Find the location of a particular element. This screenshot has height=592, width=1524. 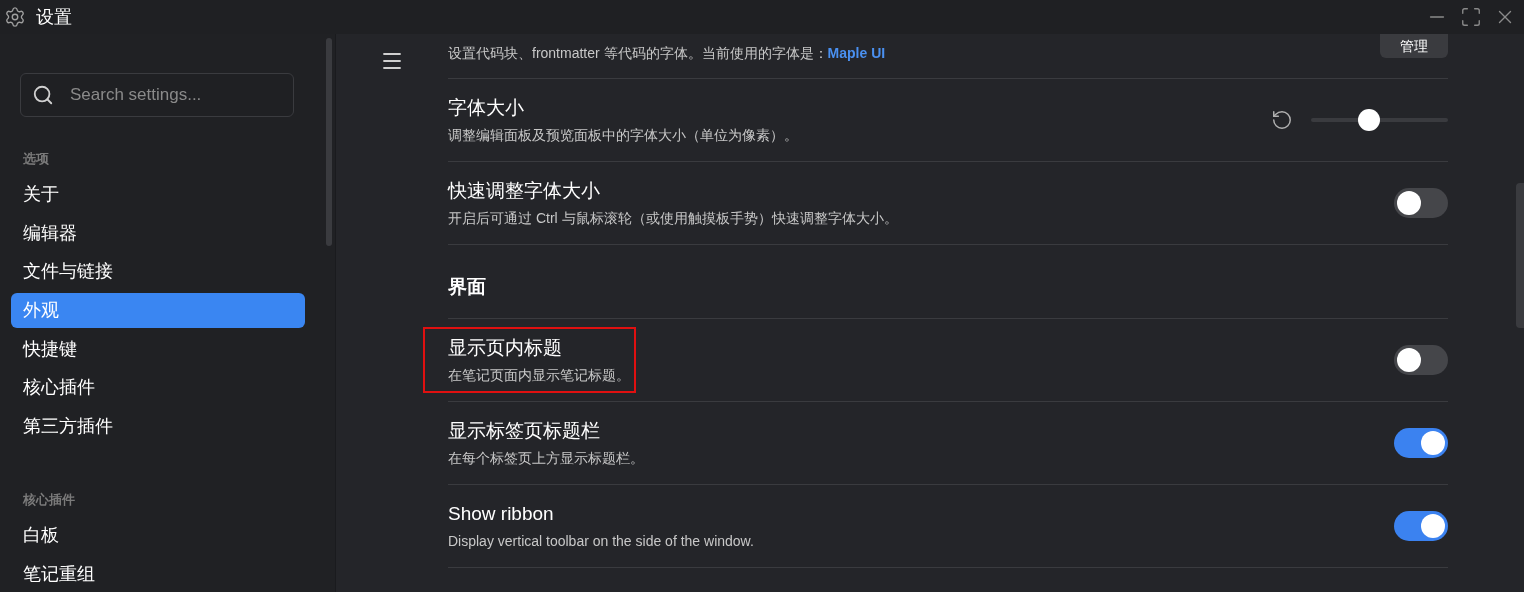

setting-title: 字体大小 is located at coordinates (486, 108).